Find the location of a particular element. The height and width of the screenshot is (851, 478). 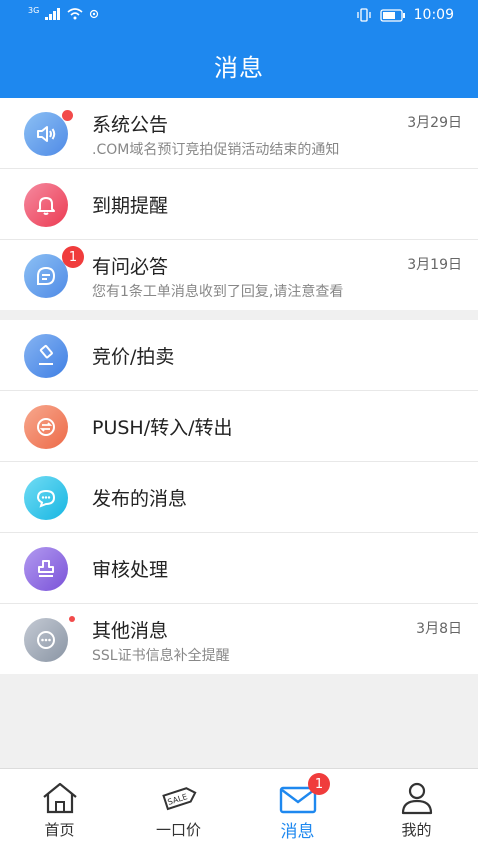

tab-mine: 我的 is located at coordinates (416, 810).